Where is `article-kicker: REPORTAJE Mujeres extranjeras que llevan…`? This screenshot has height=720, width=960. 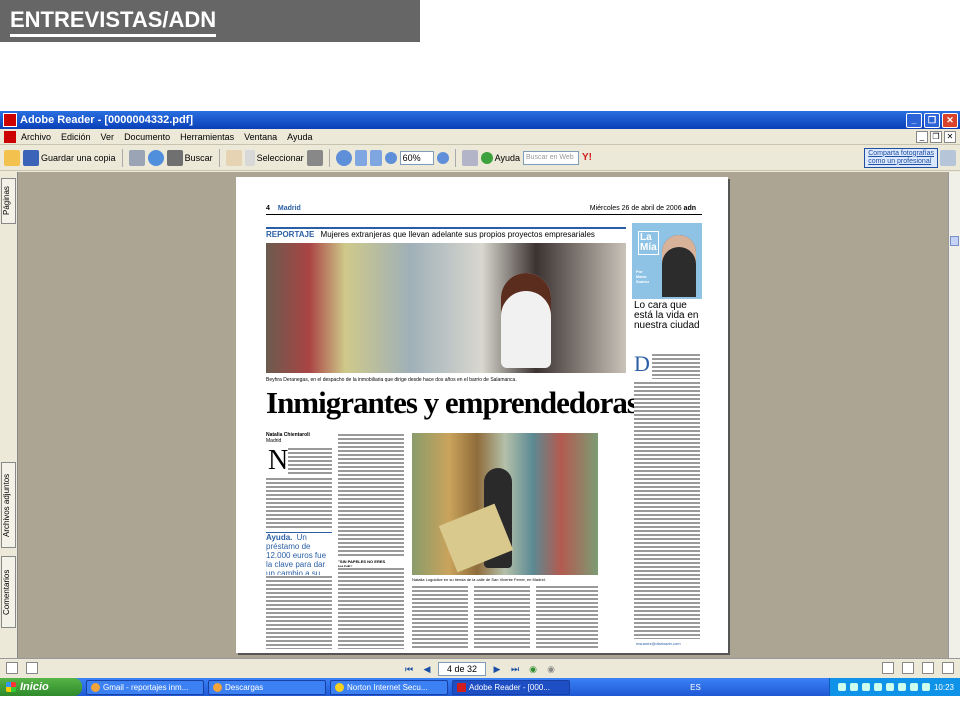
article-kicker: REPORTAJE Mujeres extranjeras que llevan… is located at coordinates (446, 233).